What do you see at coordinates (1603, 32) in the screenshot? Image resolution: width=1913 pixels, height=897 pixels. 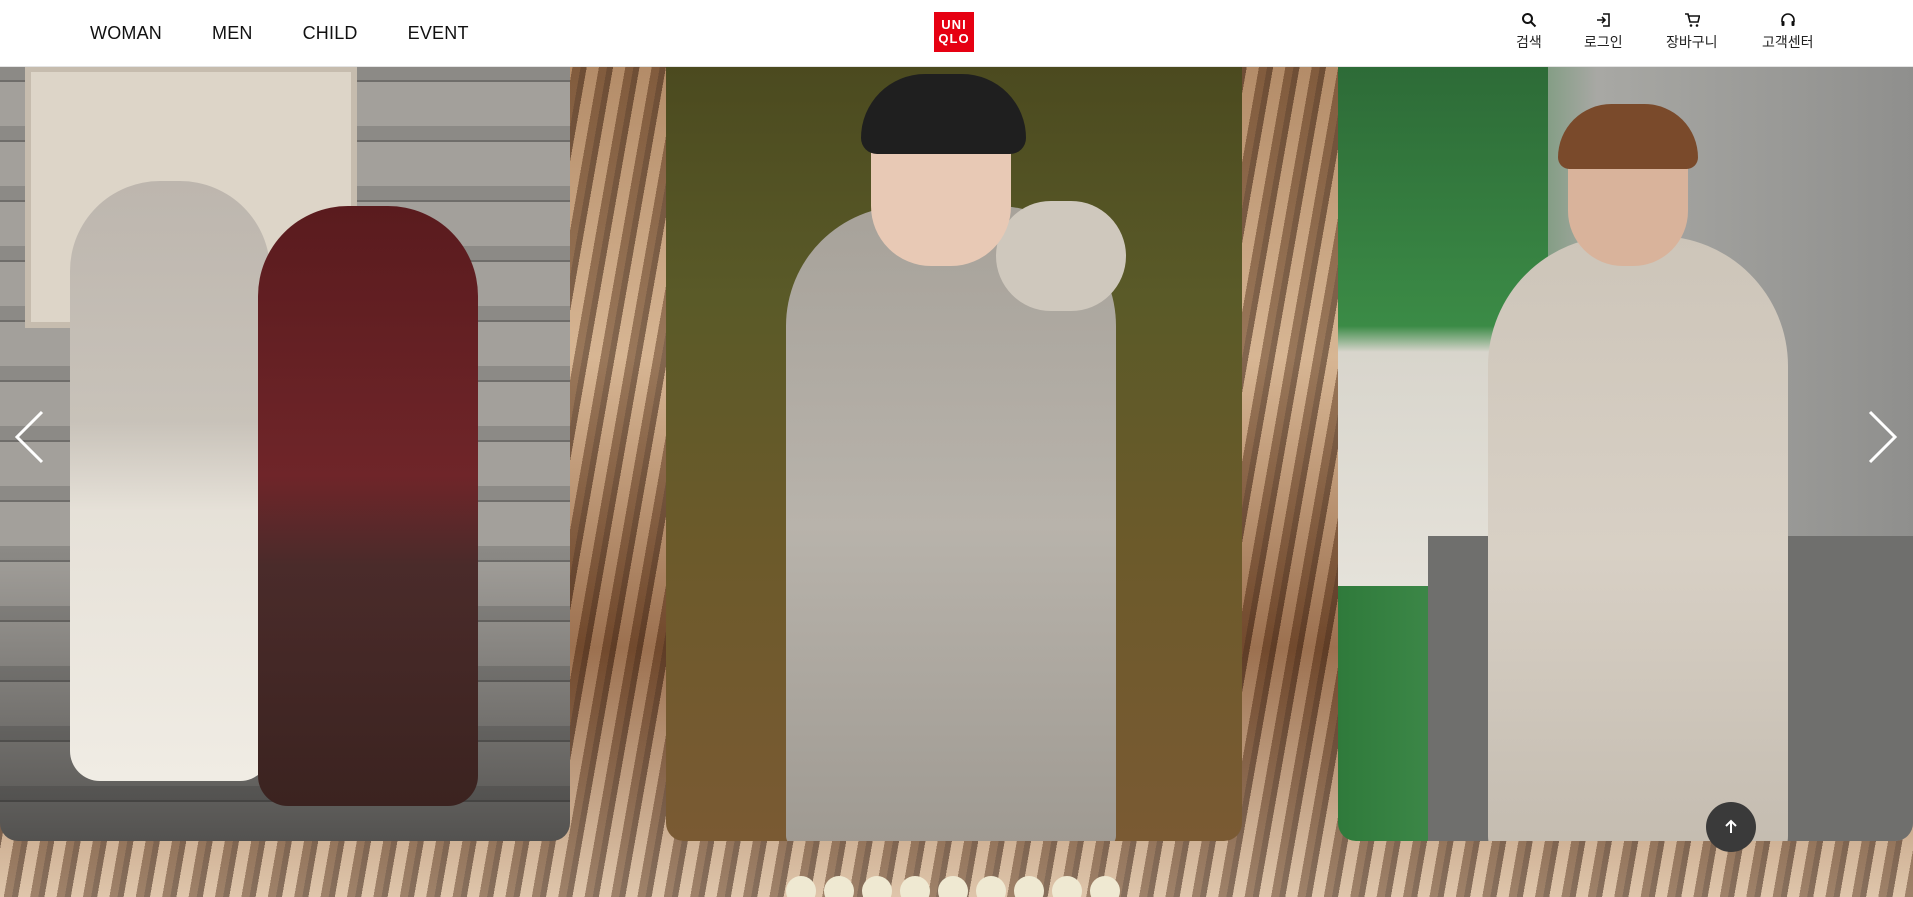 I see `login-button: 로그인` at bounding box center [1603, 32].